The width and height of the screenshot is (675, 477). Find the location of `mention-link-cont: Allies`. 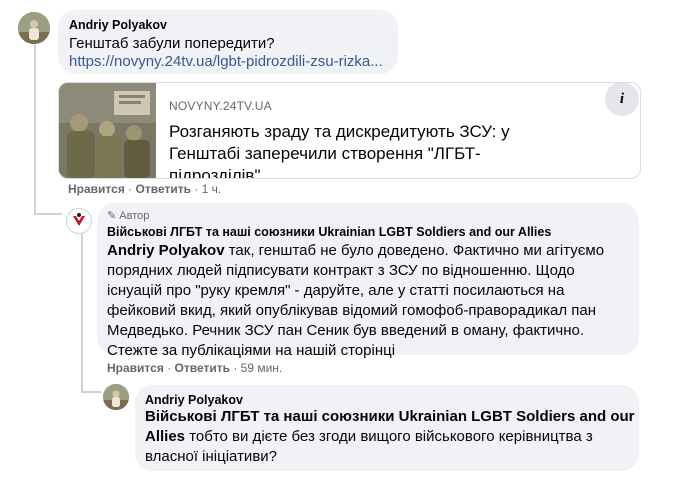

mention-link-cont: Allies is located at coordinates (165, 436).